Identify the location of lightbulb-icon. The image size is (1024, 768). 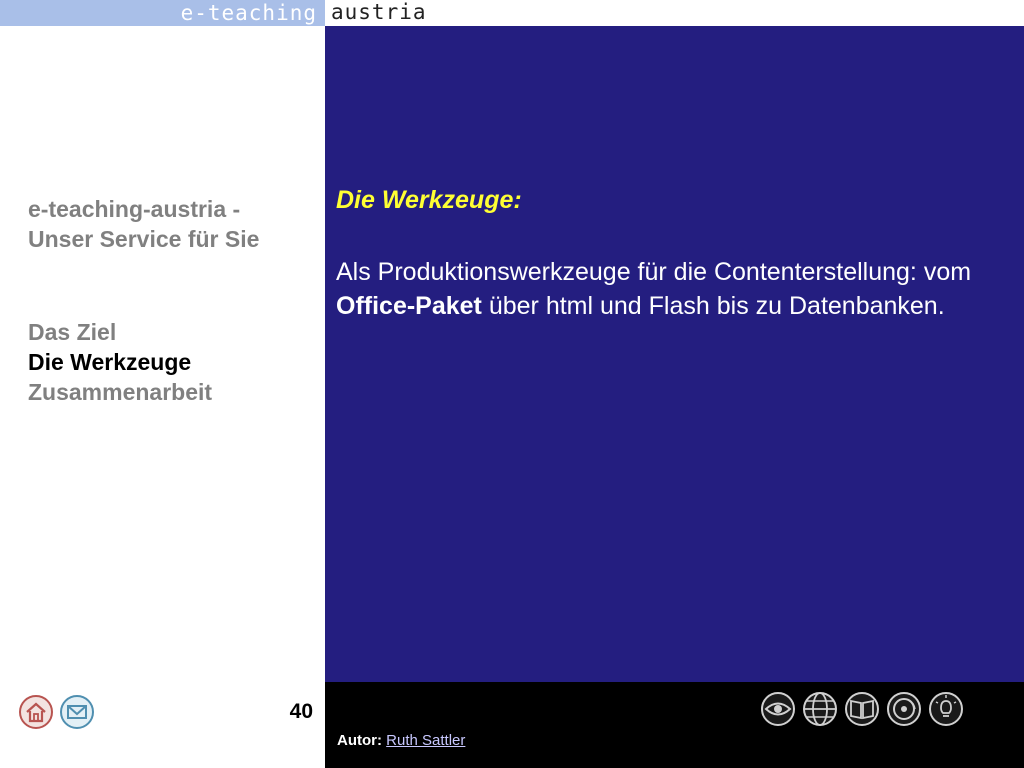
(946, 709).